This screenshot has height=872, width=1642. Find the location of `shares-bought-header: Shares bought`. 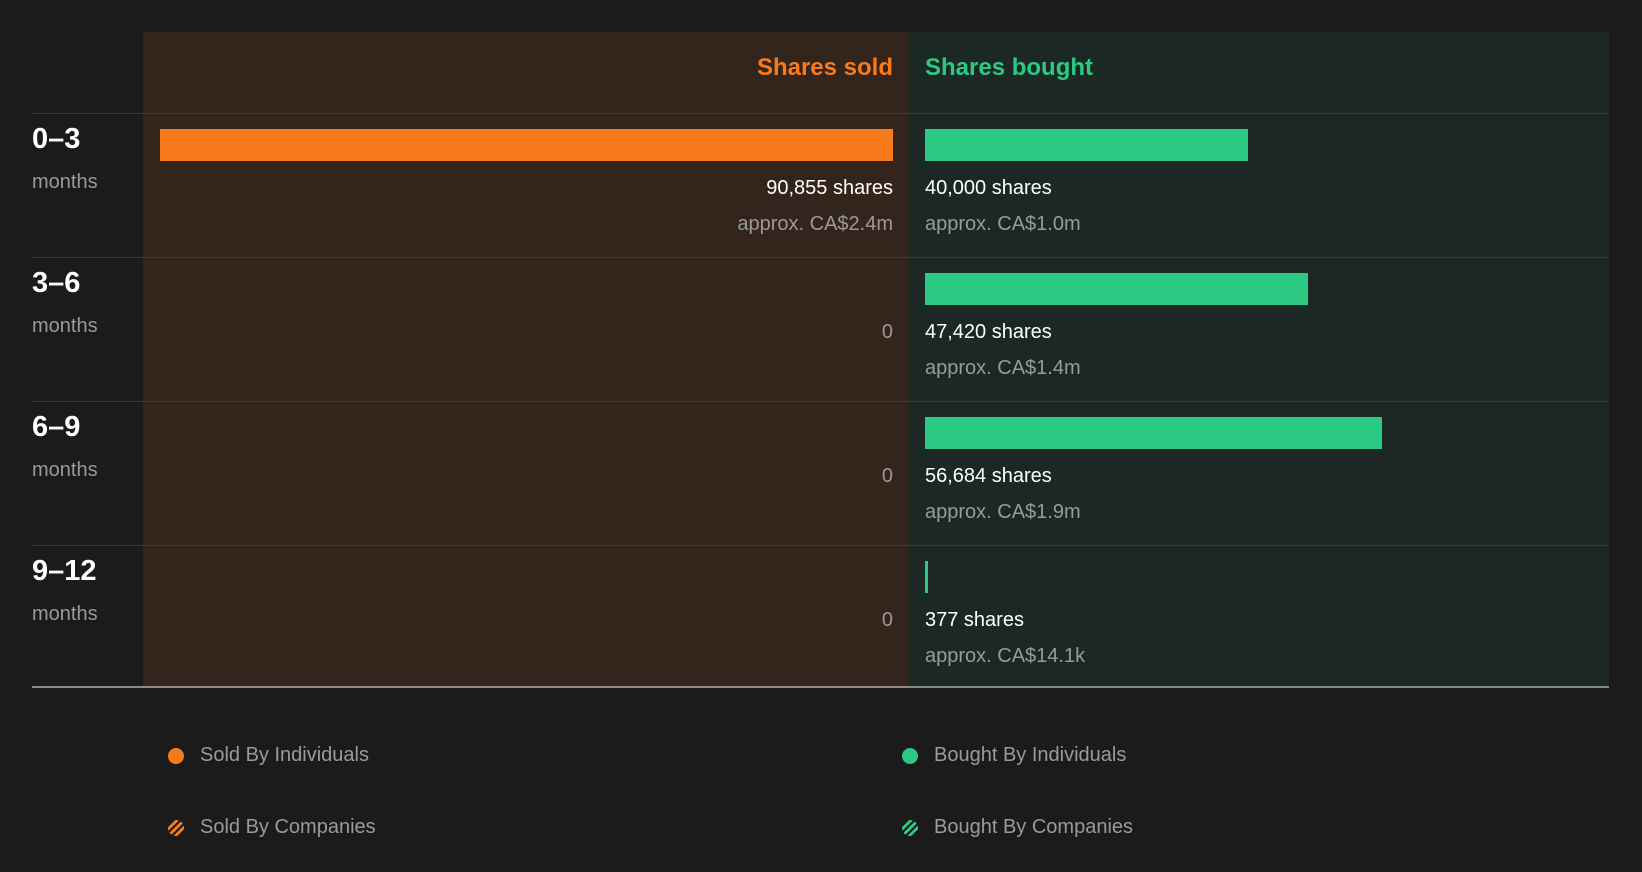

shares-bought-header: Shares bought is located at coordinates (1009, 67).